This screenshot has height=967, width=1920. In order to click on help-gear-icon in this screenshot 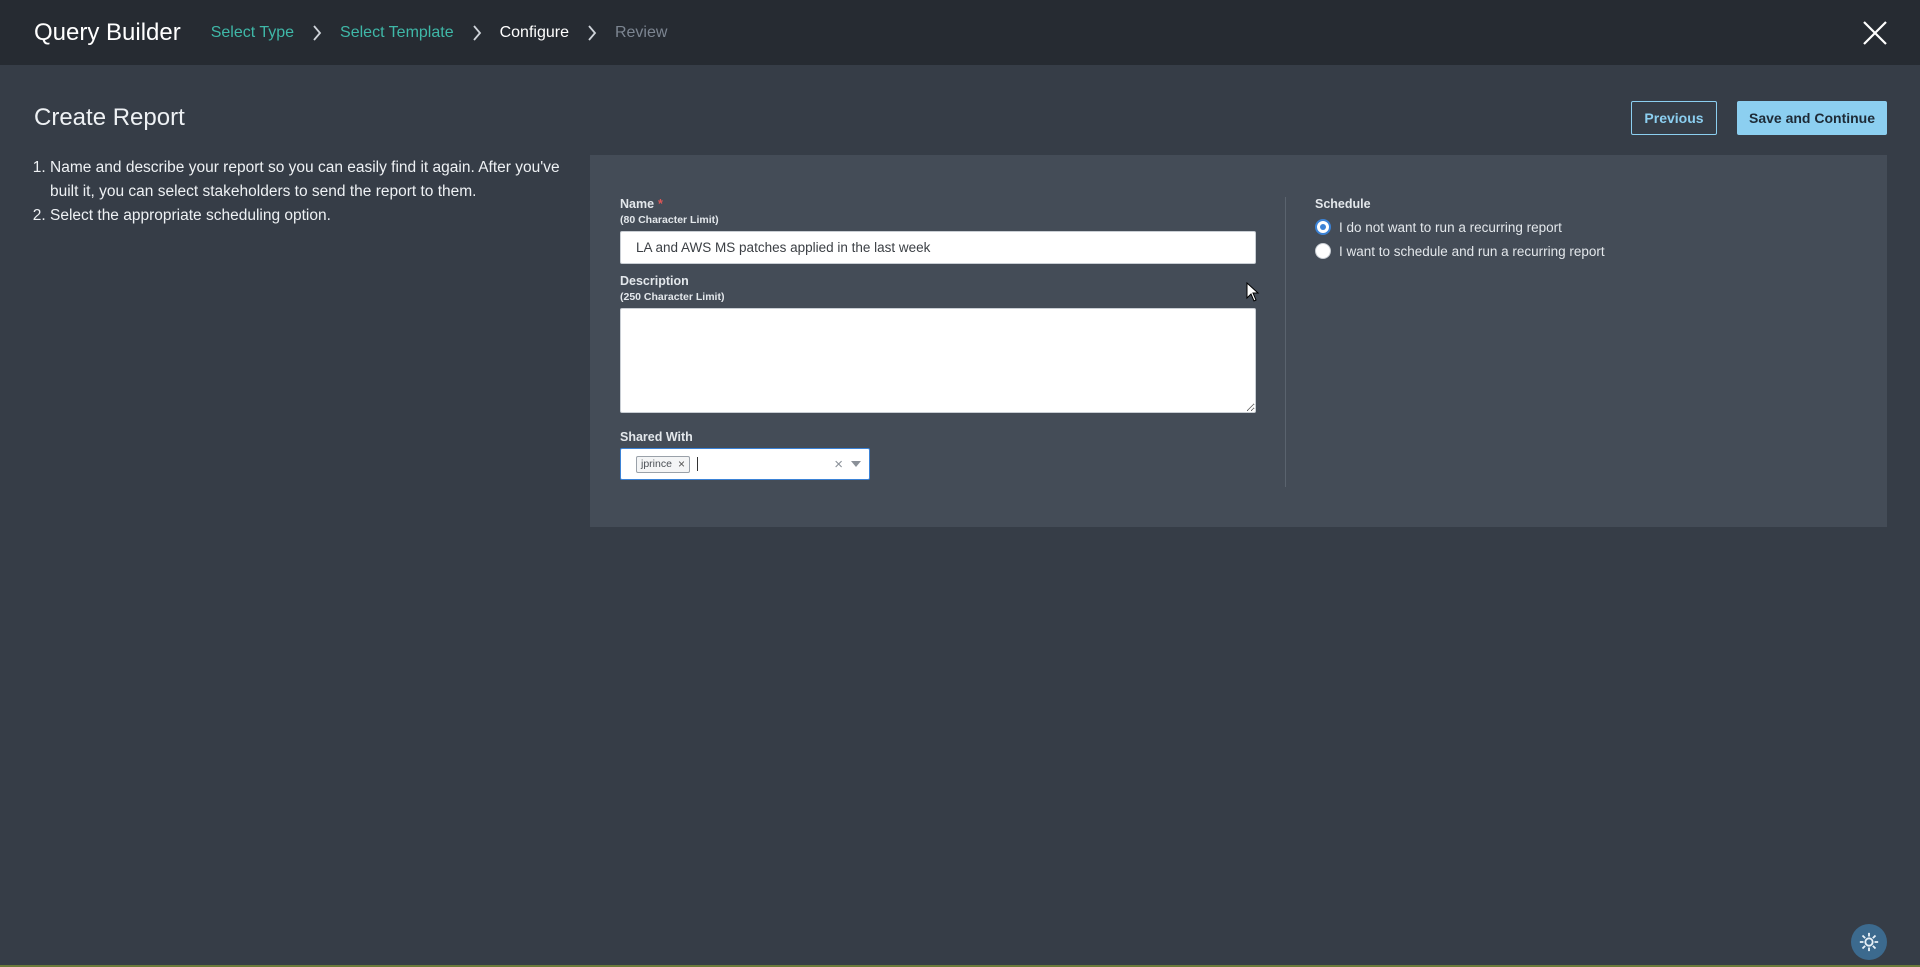, I will do `click(1869, 942)`.